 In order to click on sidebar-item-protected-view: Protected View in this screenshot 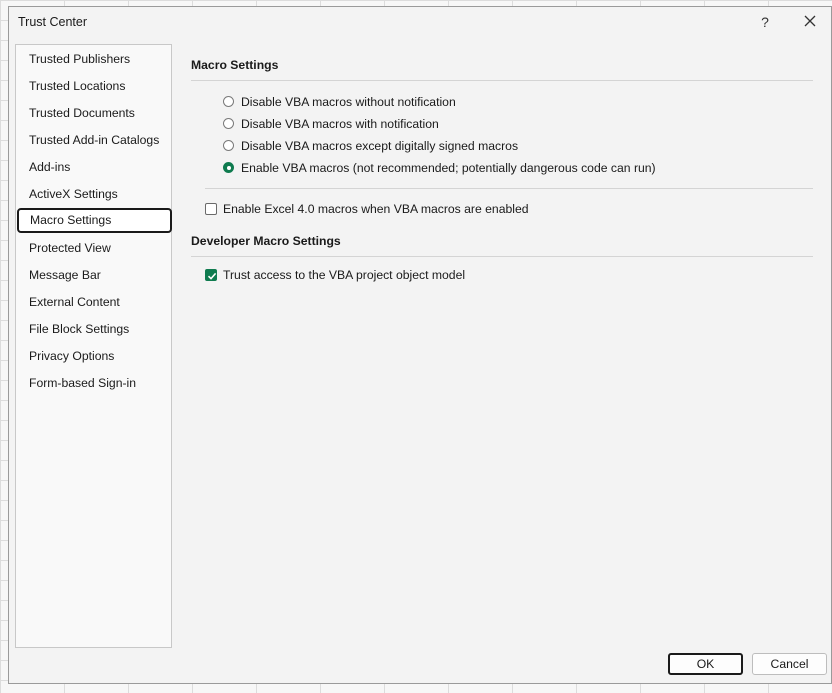, I will do `click(93, 248)`.